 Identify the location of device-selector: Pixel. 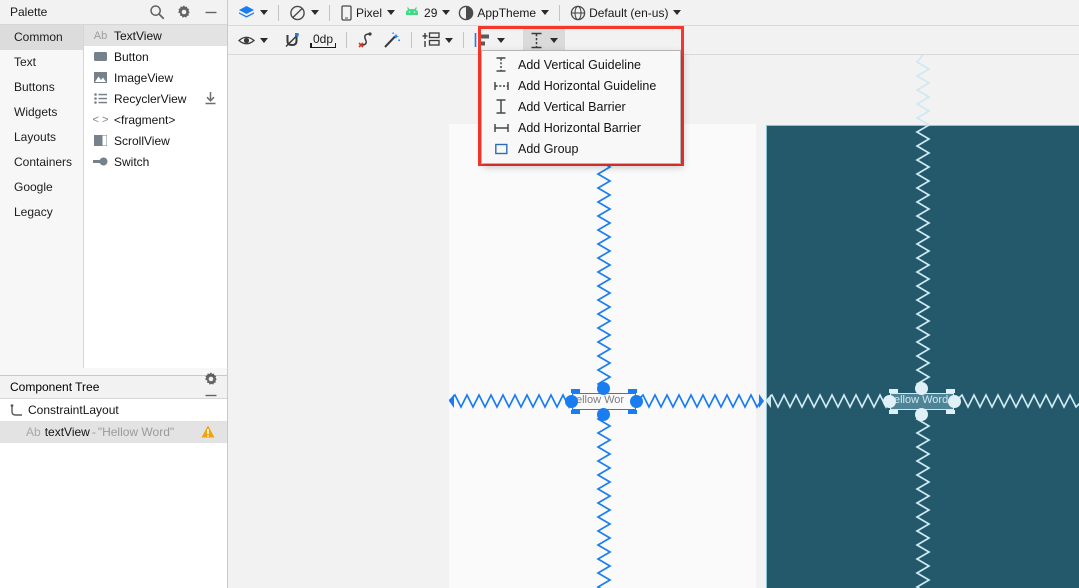
(367, 13).